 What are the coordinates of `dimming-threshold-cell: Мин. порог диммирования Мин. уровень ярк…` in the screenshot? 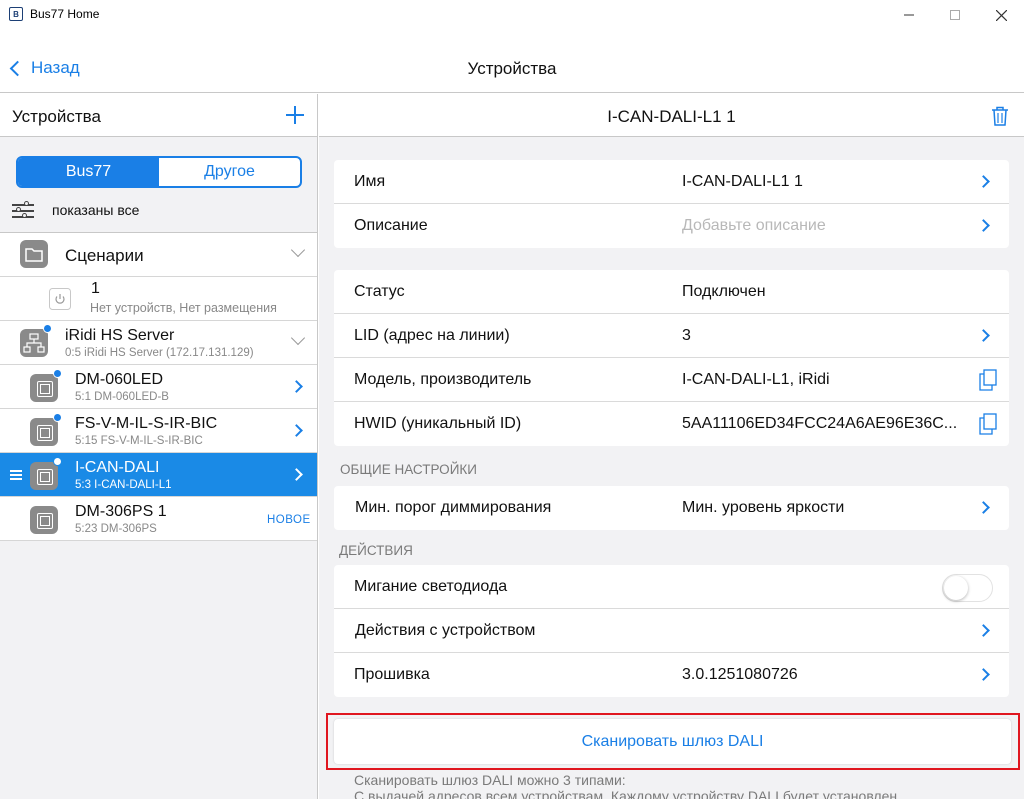 It's located at (671, 508).